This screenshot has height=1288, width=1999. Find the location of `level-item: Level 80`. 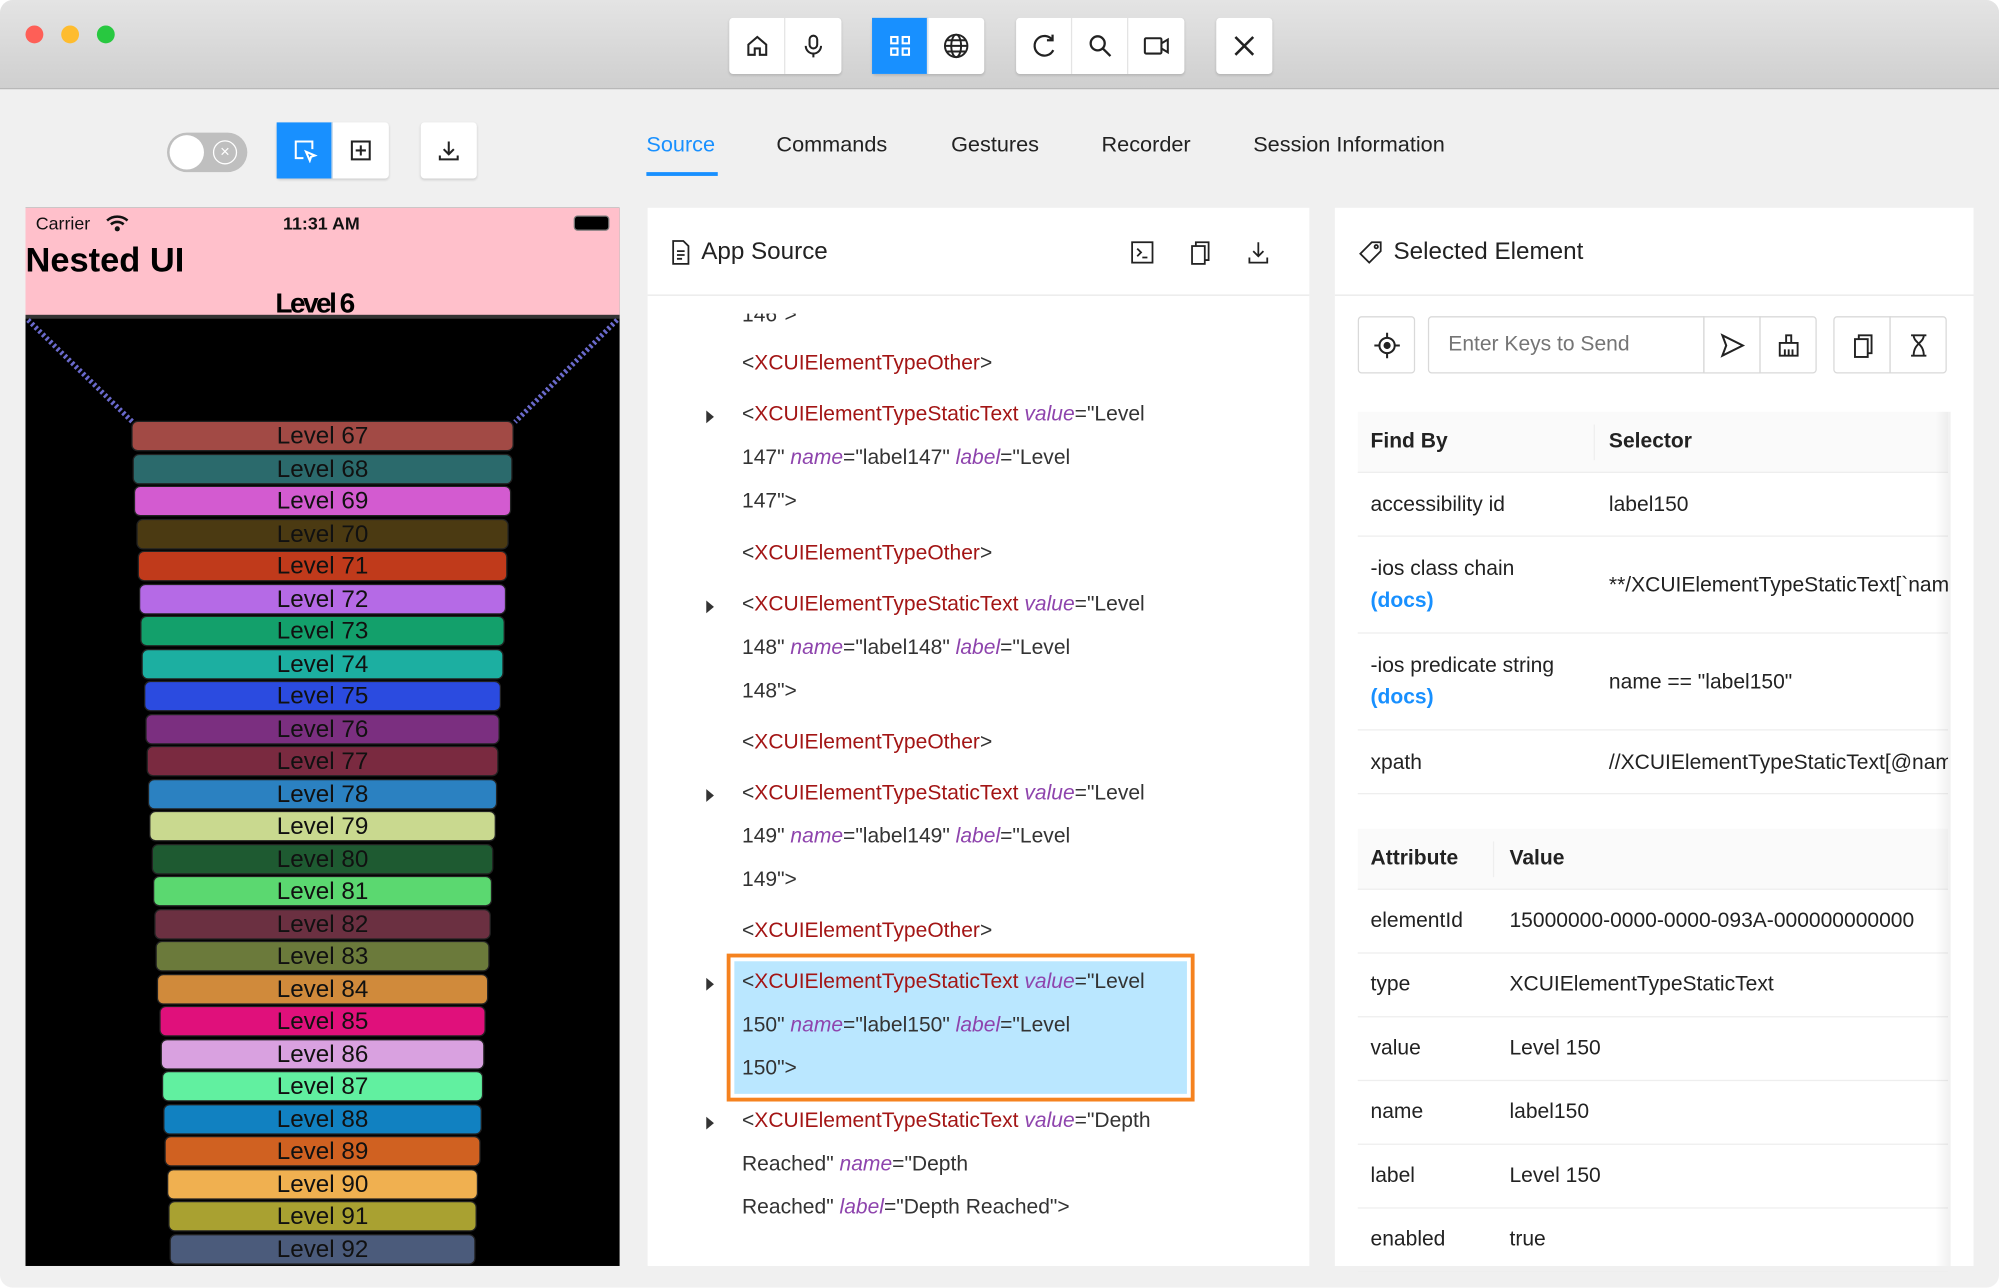

level-item: Level 80 is located at coordinates (322, 858).